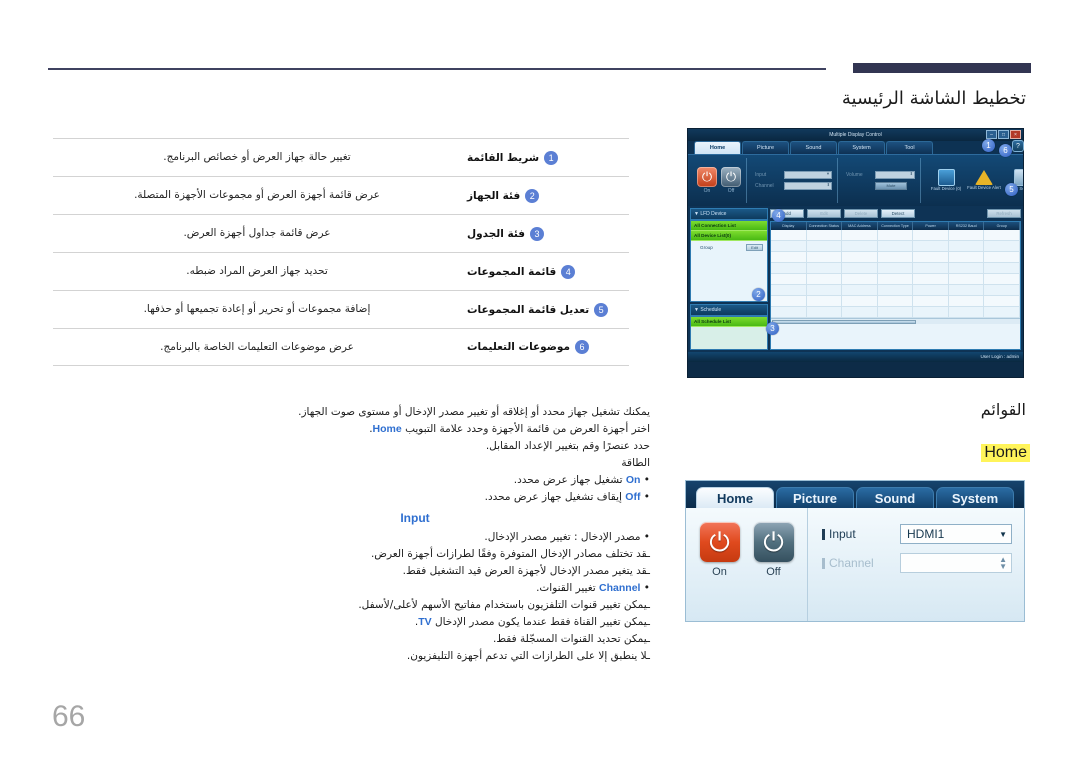  Describe the element at coordinates (895, 497) in the screenshot. I see `home-panel-tab-sound: Sound` at that location.